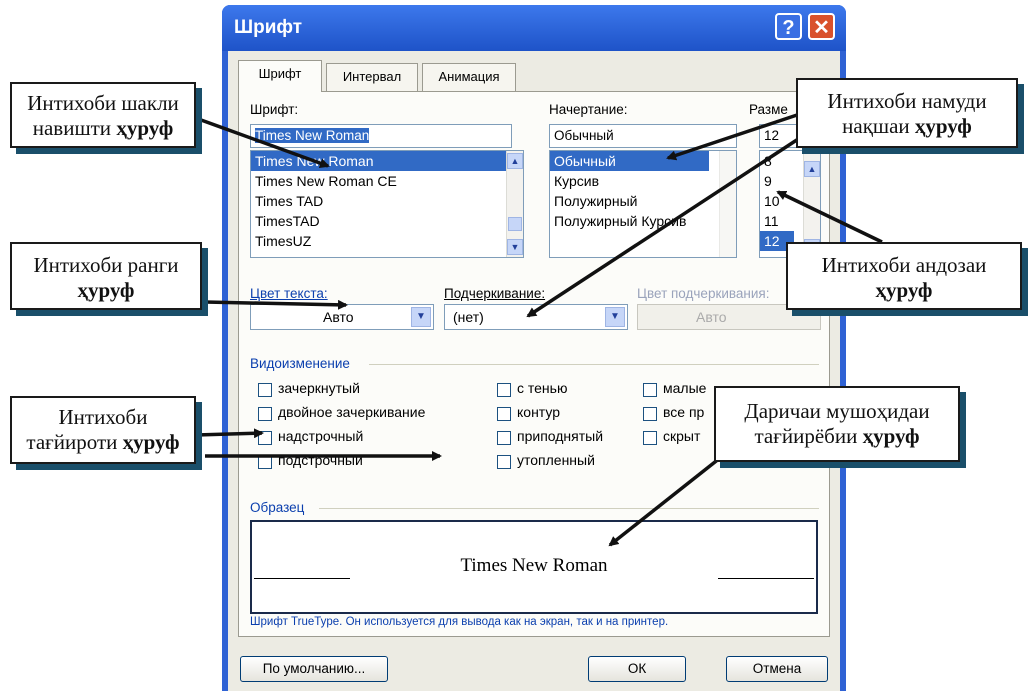 This screenshot has width=1032, height=691. What do you see at coordinates (768, 109) in the screenshot?
I see `size-label: Разме` at bounding box center [768, 109].